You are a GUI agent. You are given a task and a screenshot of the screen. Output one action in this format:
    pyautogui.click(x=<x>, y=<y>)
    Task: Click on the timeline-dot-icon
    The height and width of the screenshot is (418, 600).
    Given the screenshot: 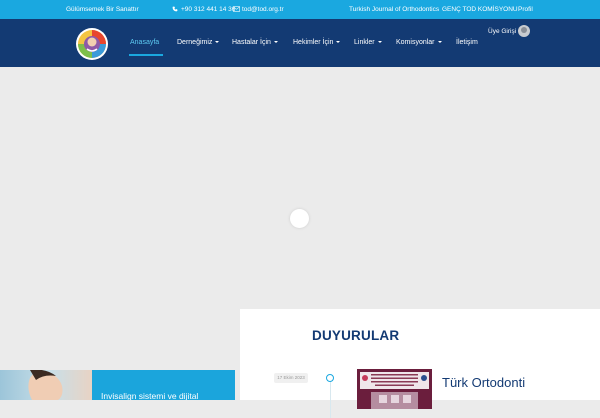 What is the action you would take?
    pyautogui.click(x=330, y=378)
    